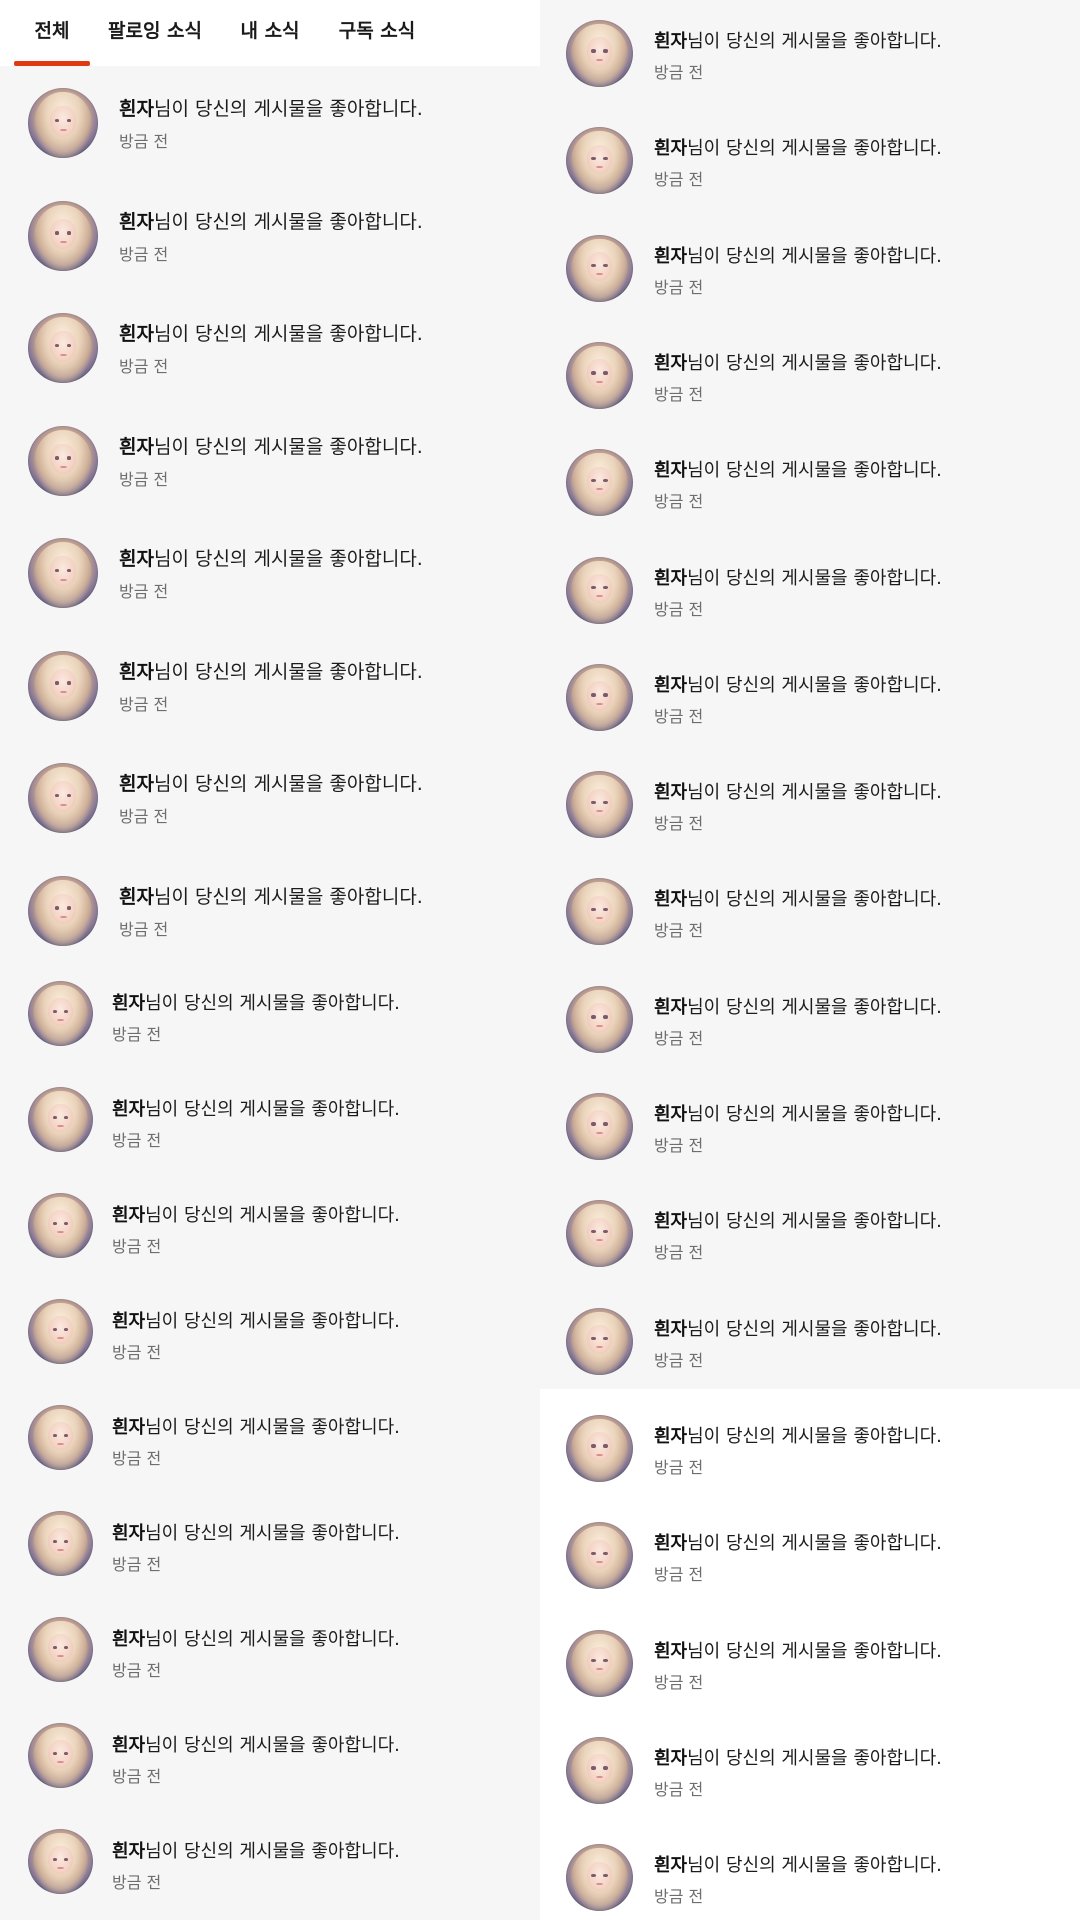  Describe the element at coordinates (270, 31) in the screenshot. I see `tab-my-news: 내 소식` at that location.